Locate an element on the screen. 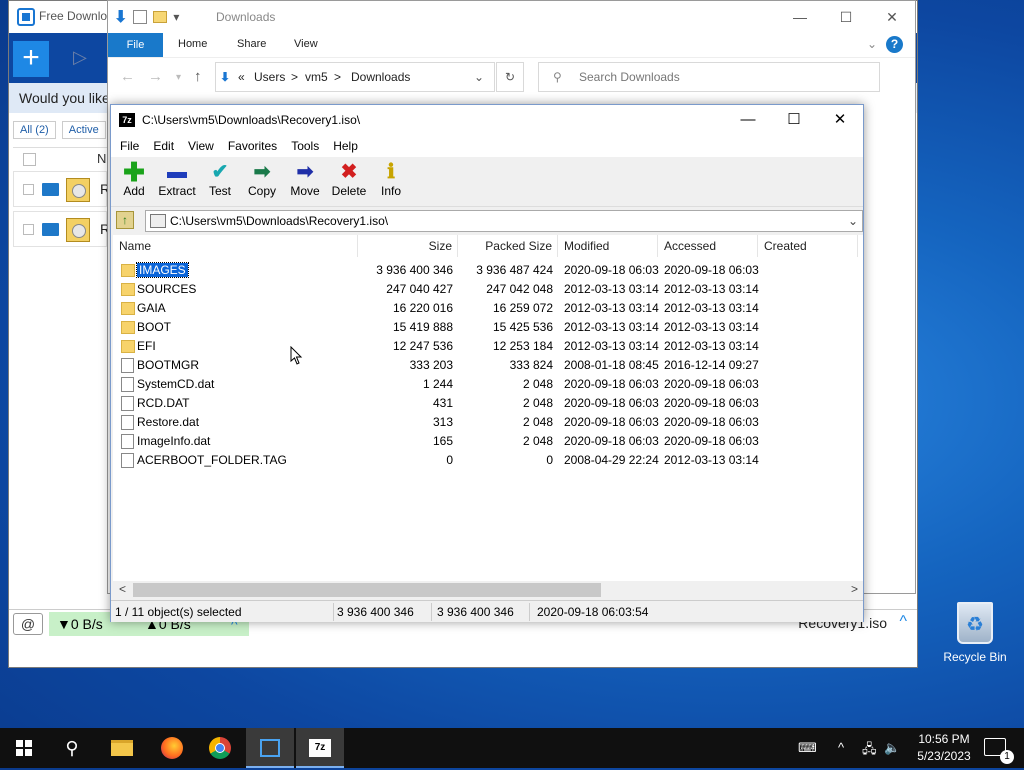  fdm-filter-all: All (2) is located at coordinates (34, 130).